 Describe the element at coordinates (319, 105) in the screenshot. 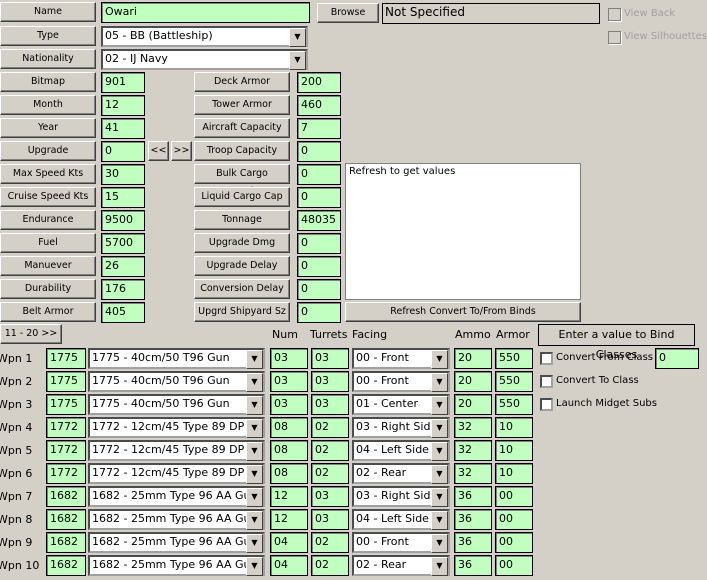

I see `field-input: 460` at that location.